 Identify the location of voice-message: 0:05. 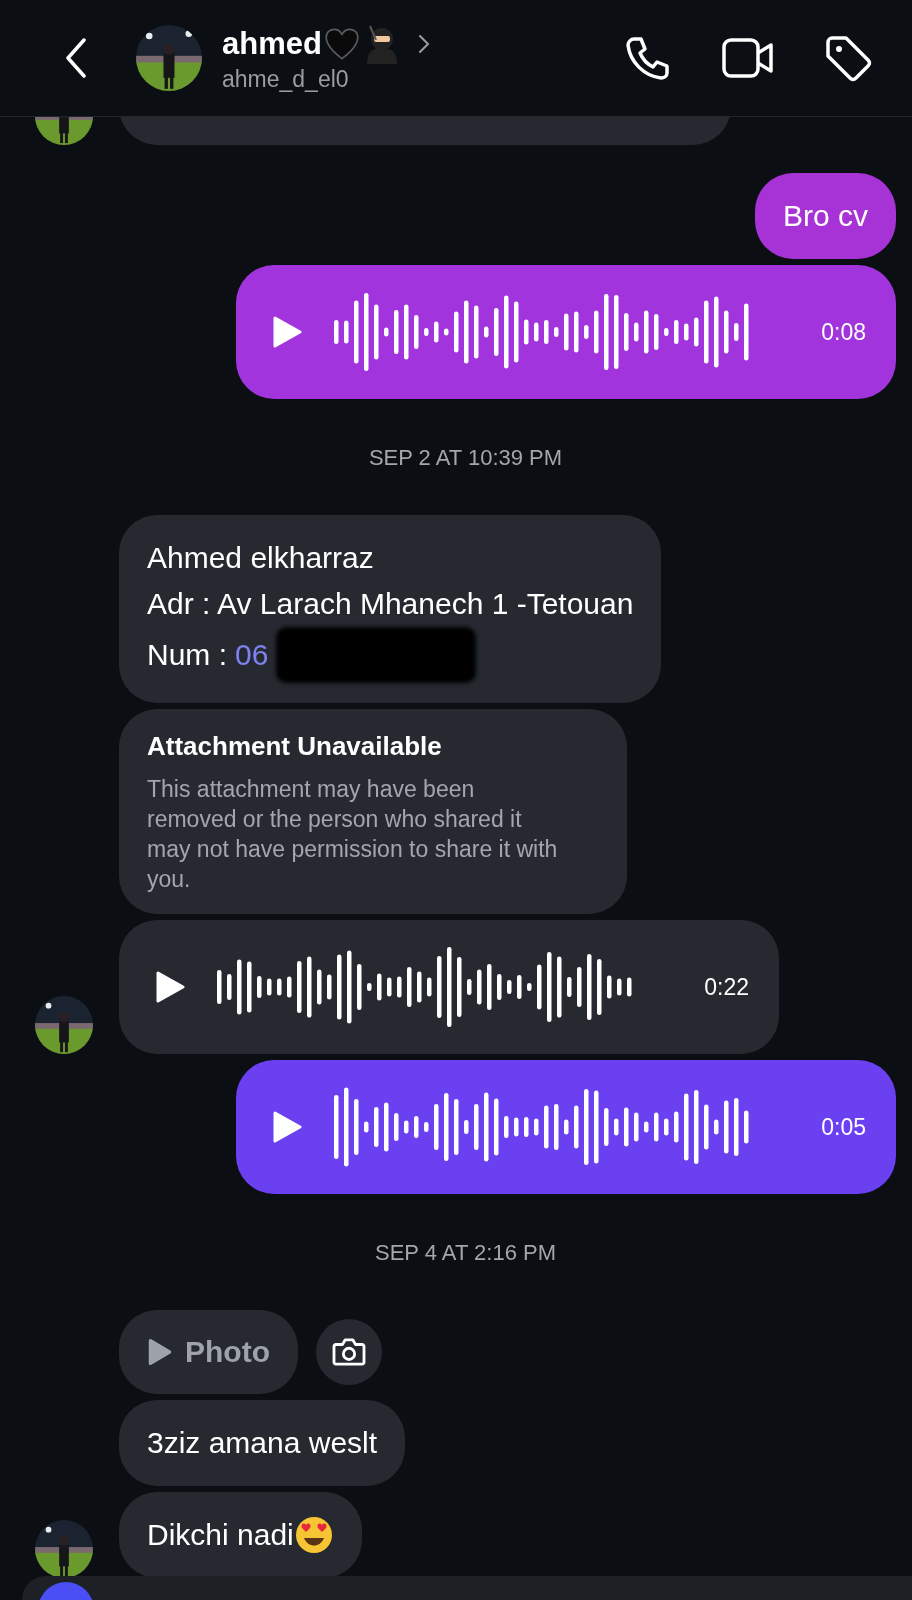
(566, 1127).